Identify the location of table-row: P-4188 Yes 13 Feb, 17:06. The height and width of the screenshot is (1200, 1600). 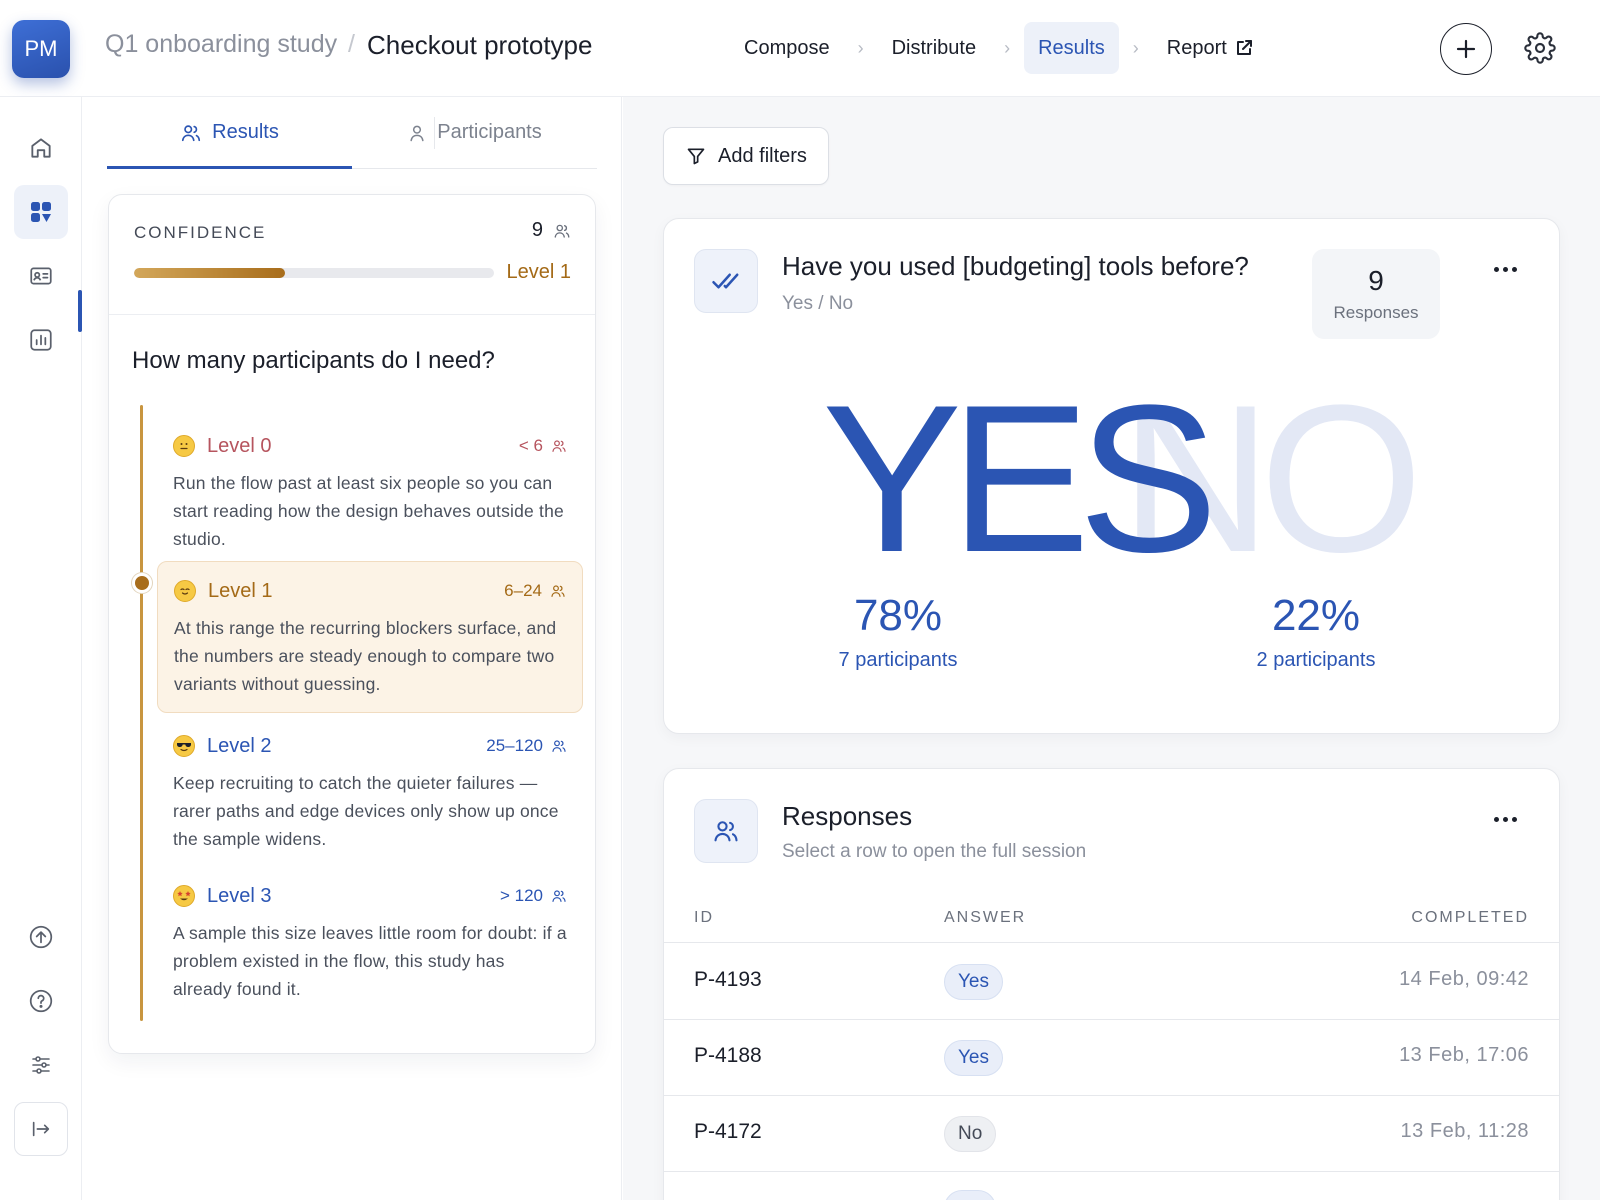
(1111, 1058).